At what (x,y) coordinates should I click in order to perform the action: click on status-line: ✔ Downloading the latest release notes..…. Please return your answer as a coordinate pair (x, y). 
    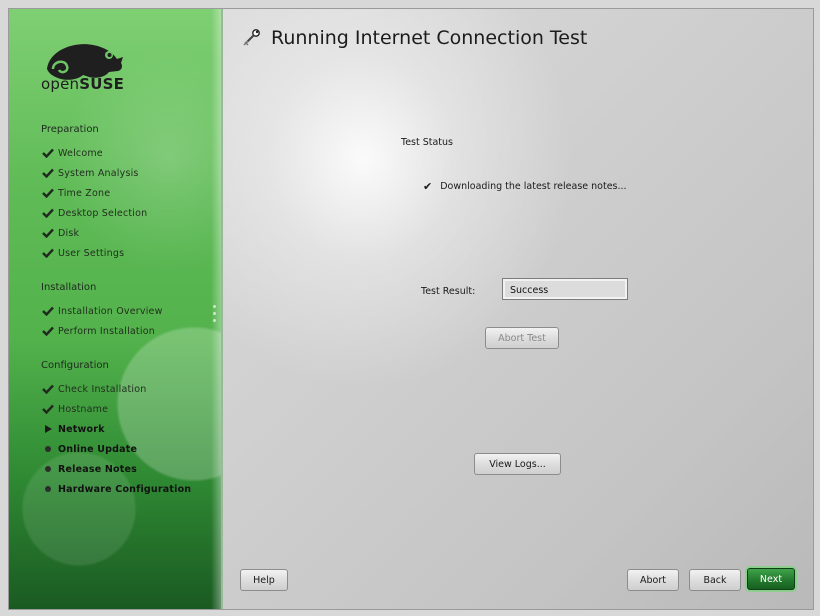
    Looking at the image, I should click on (525, 186).